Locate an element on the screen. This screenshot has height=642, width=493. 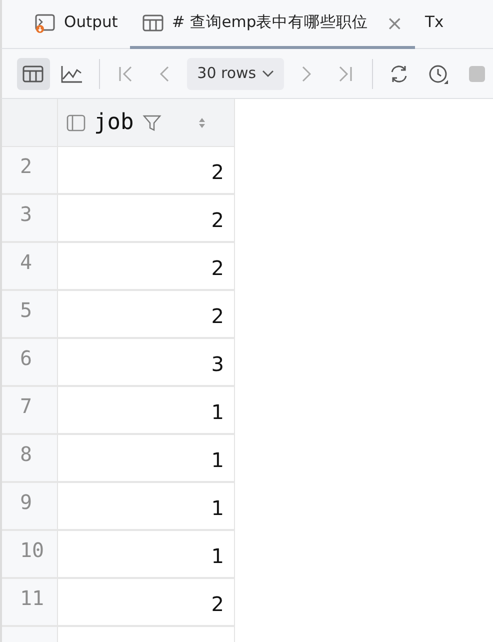
editor-tab: Tx is located at coordinates (435, 24).